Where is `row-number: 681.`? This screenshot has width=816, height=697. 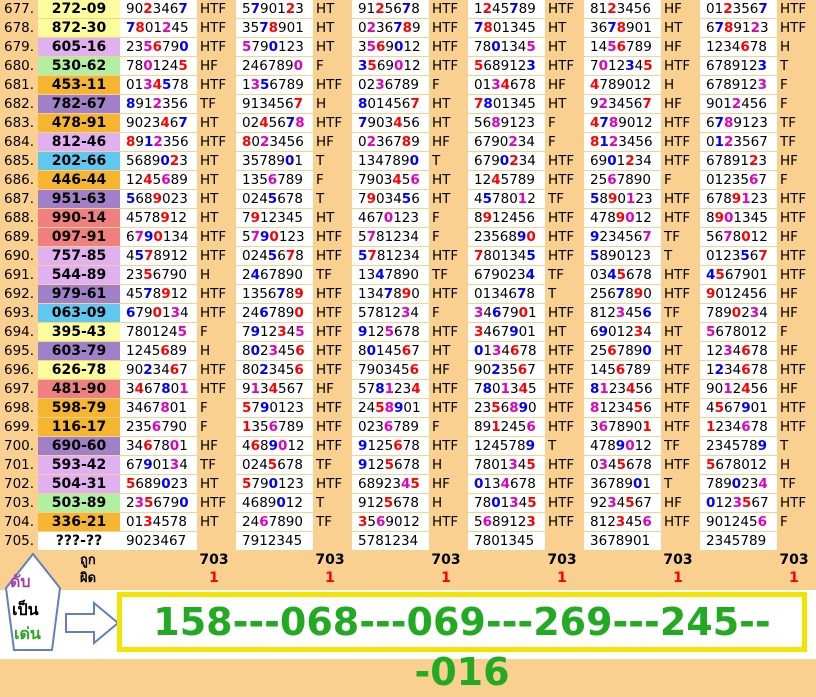
row-number: 681. is located at coordinates (19, 85).